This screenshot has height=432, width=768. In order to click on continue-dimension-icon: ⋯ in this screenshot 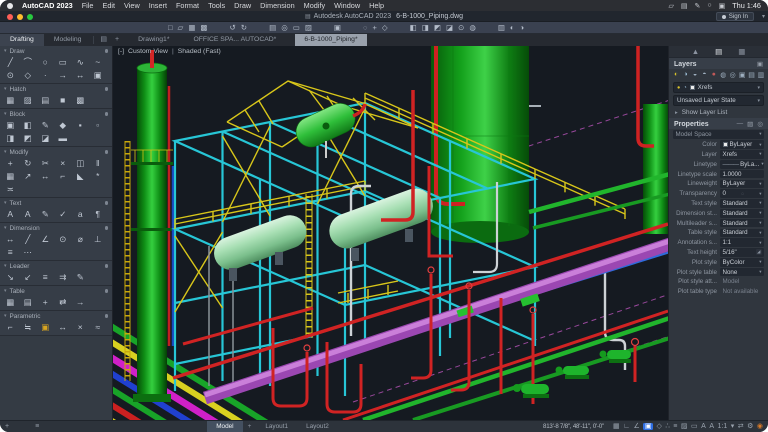, I will do `click(28, 252)`.